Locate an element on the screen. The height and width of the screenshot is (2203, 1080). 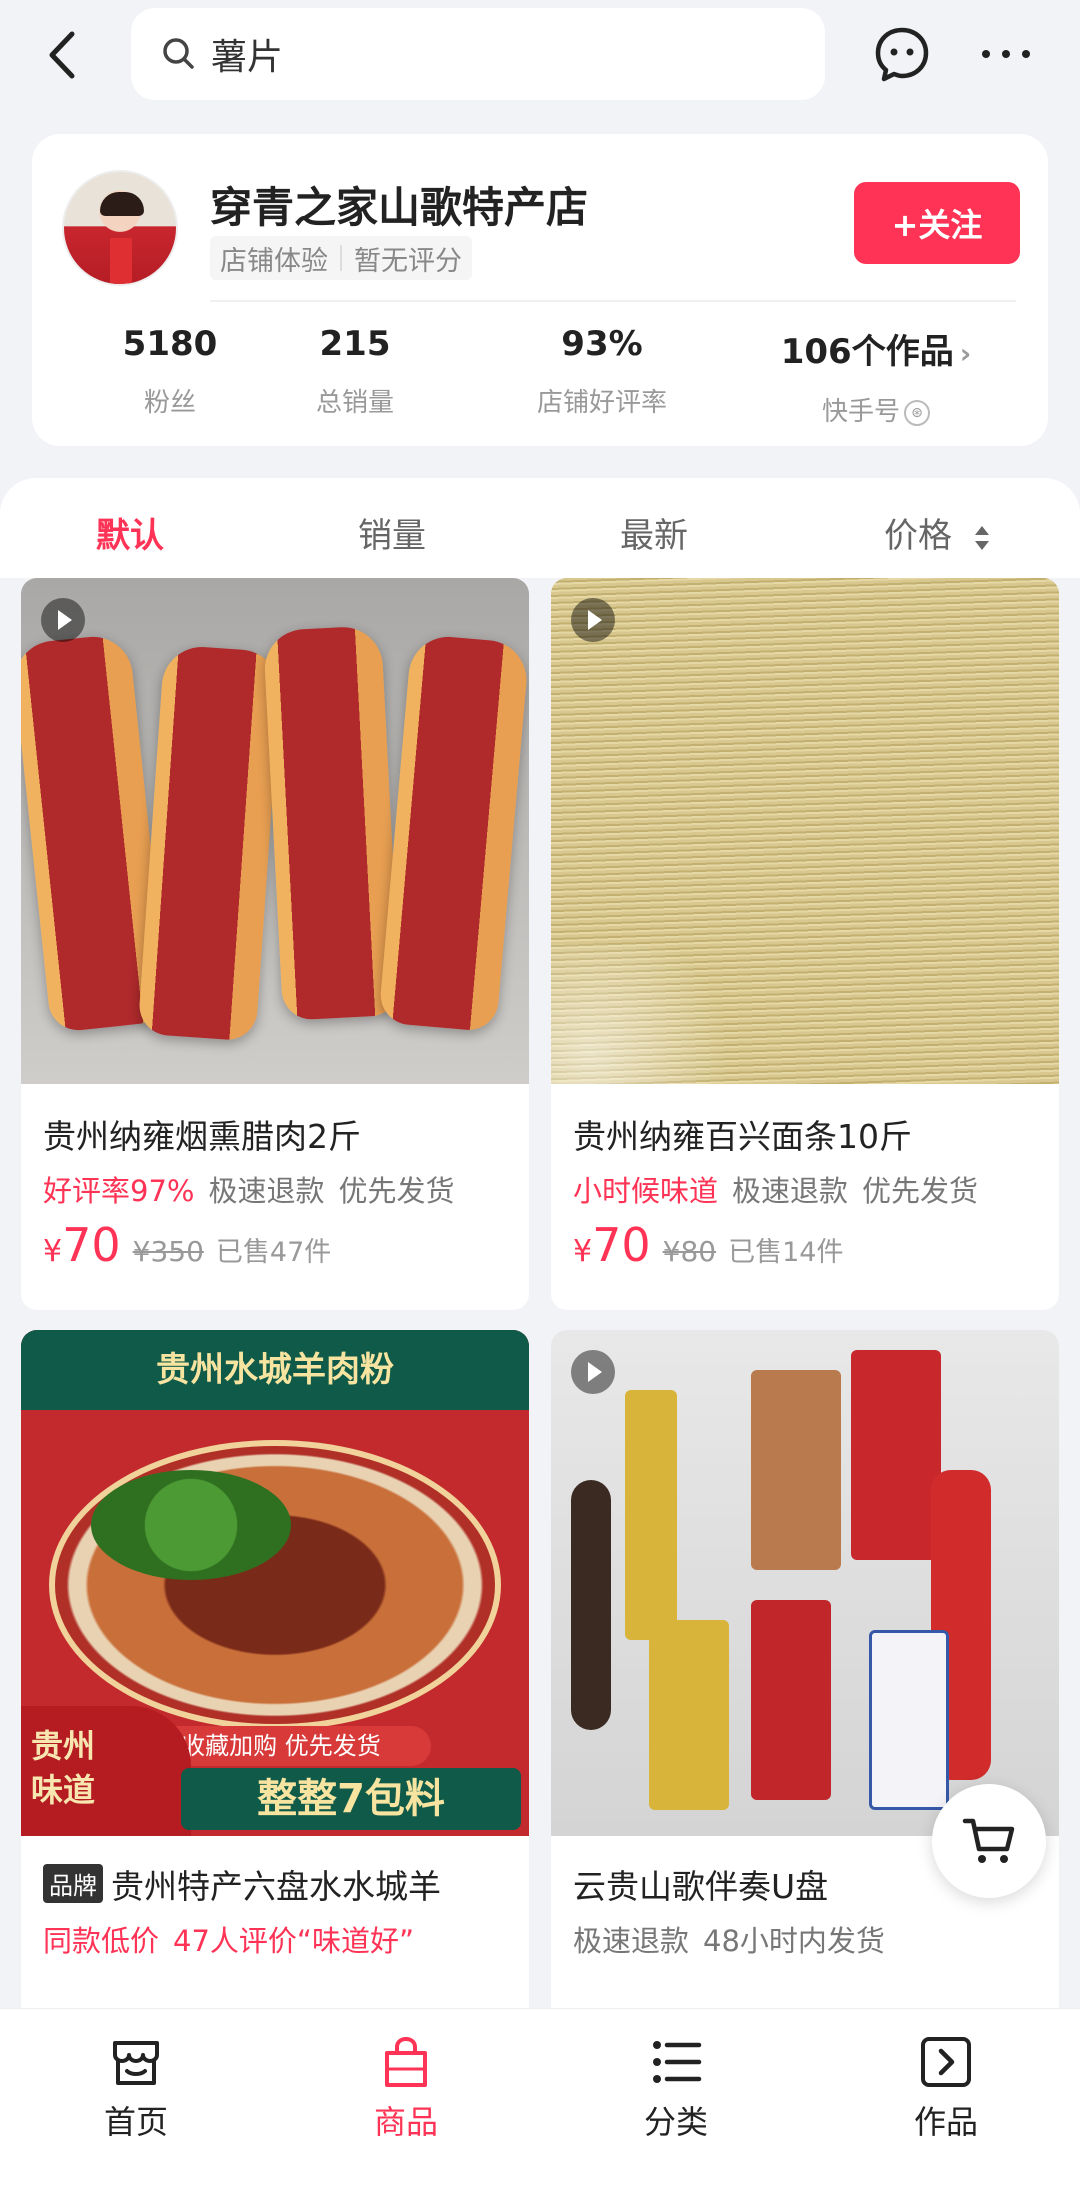
cart-button is located at coordinates (989, 1841).